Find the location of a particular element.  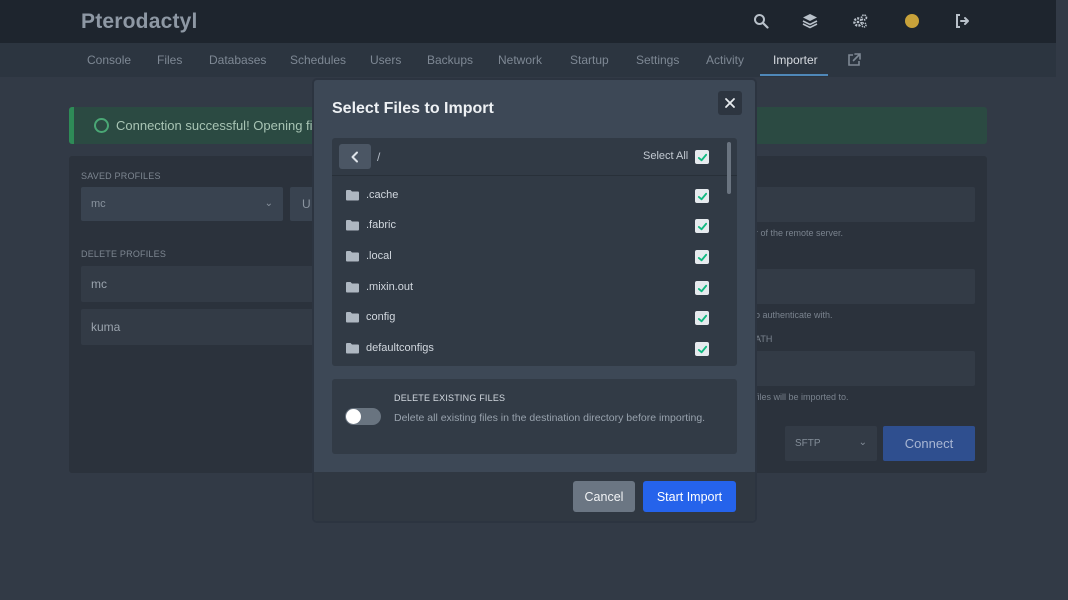

path-input is located at coordinates (865, 368).